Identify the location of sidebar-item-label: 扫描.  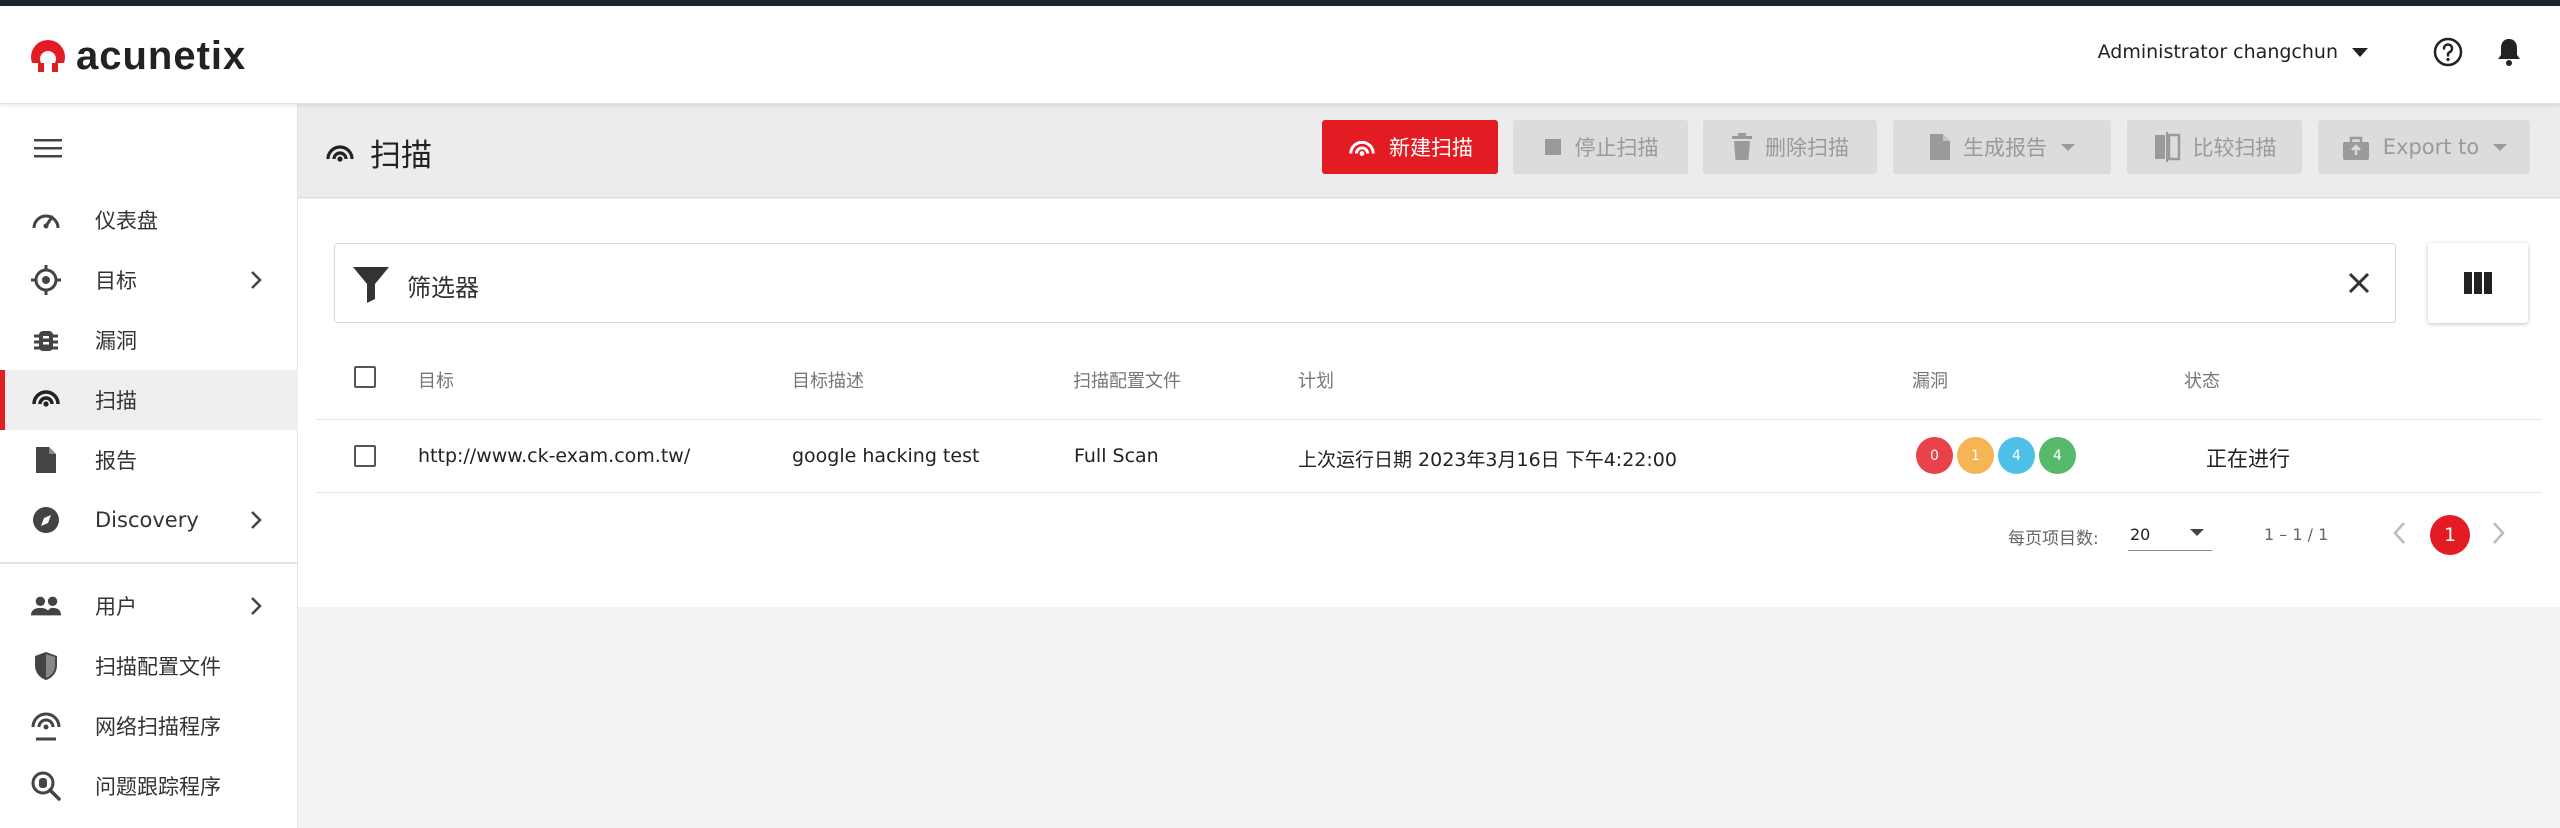
(116, 401).